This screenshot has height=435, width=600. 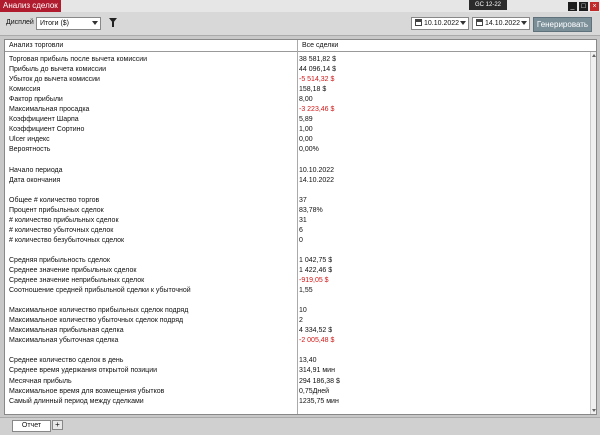 What do you see at coordinates (306, 140) in the screenshot?
I see `row-value: 0,00` at bounding box center [306, 140].